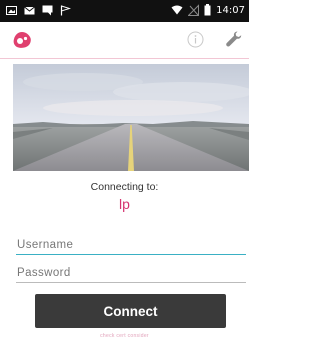 Image resolution: width=320 pixels, height=340 pixels. Describe the element at coordinates (22, 40) in the screenshot. I see `app-logo-icon` at that location.